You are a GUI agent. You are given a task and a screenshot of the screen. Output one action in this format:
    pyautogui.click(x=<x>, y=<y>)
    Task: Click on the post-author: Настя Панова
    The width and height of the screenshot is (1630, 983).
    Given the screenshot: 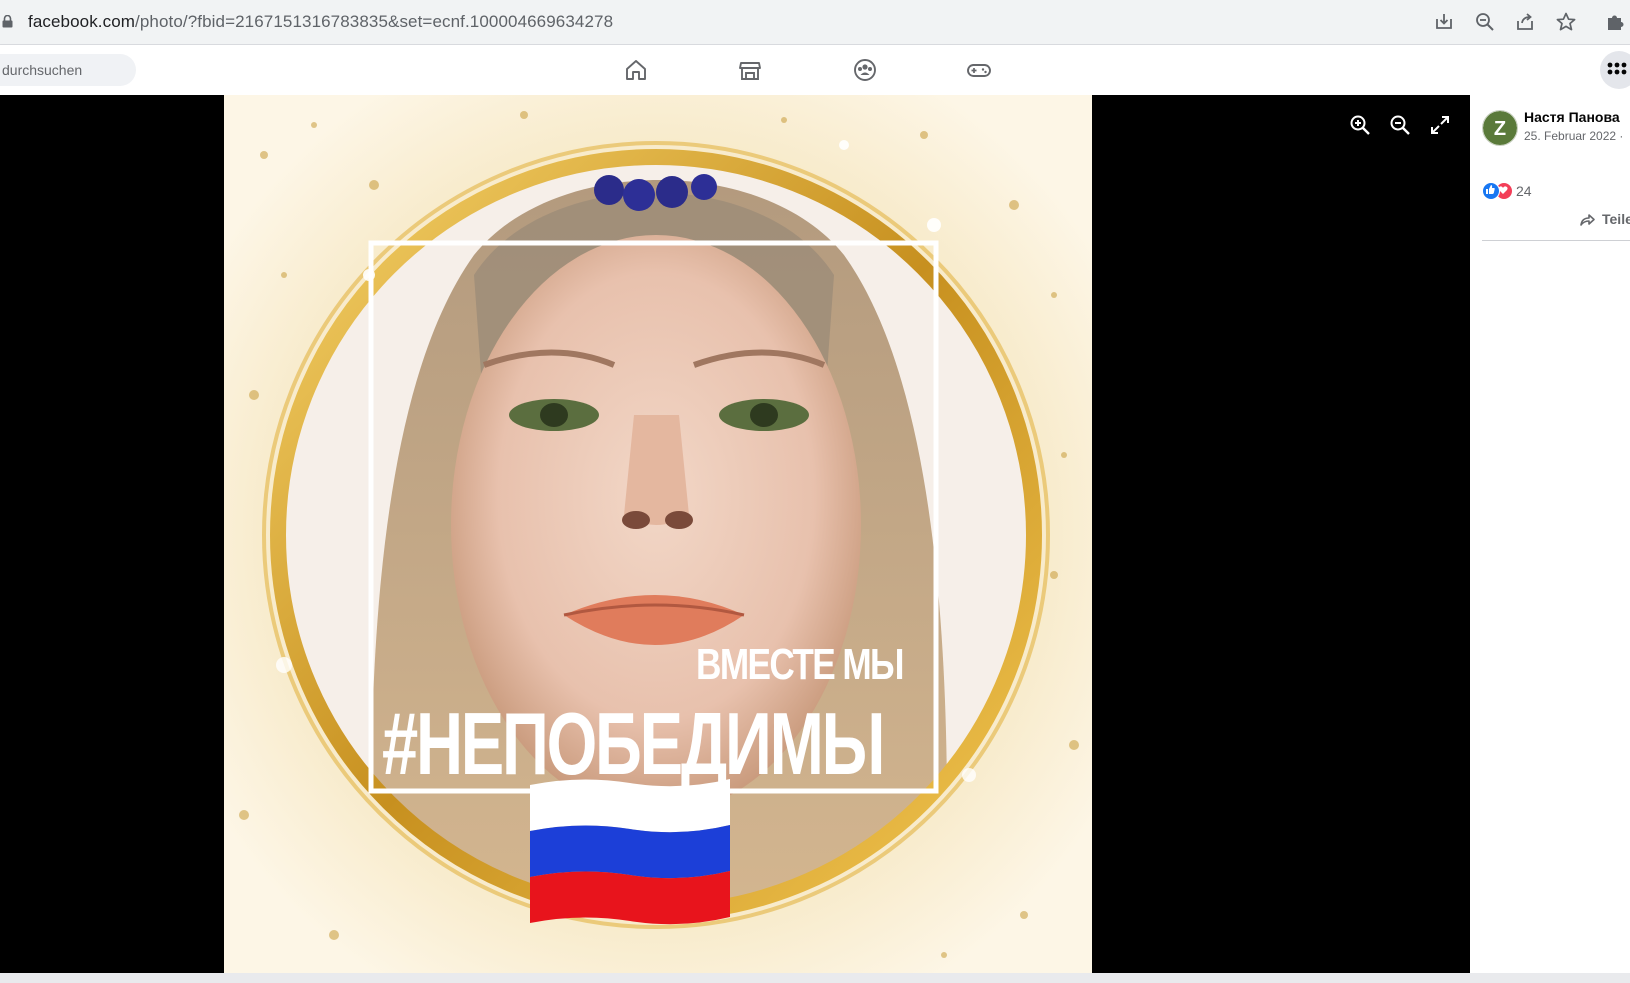 What is the action you would take?
    pyautogui.click(x=1572, y=117)
    